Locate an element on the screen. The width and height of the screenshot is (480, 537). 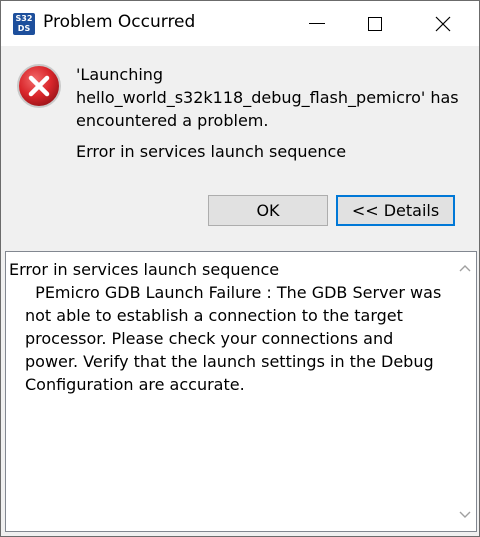
minimize-icon is located at coordinates (317, 23).